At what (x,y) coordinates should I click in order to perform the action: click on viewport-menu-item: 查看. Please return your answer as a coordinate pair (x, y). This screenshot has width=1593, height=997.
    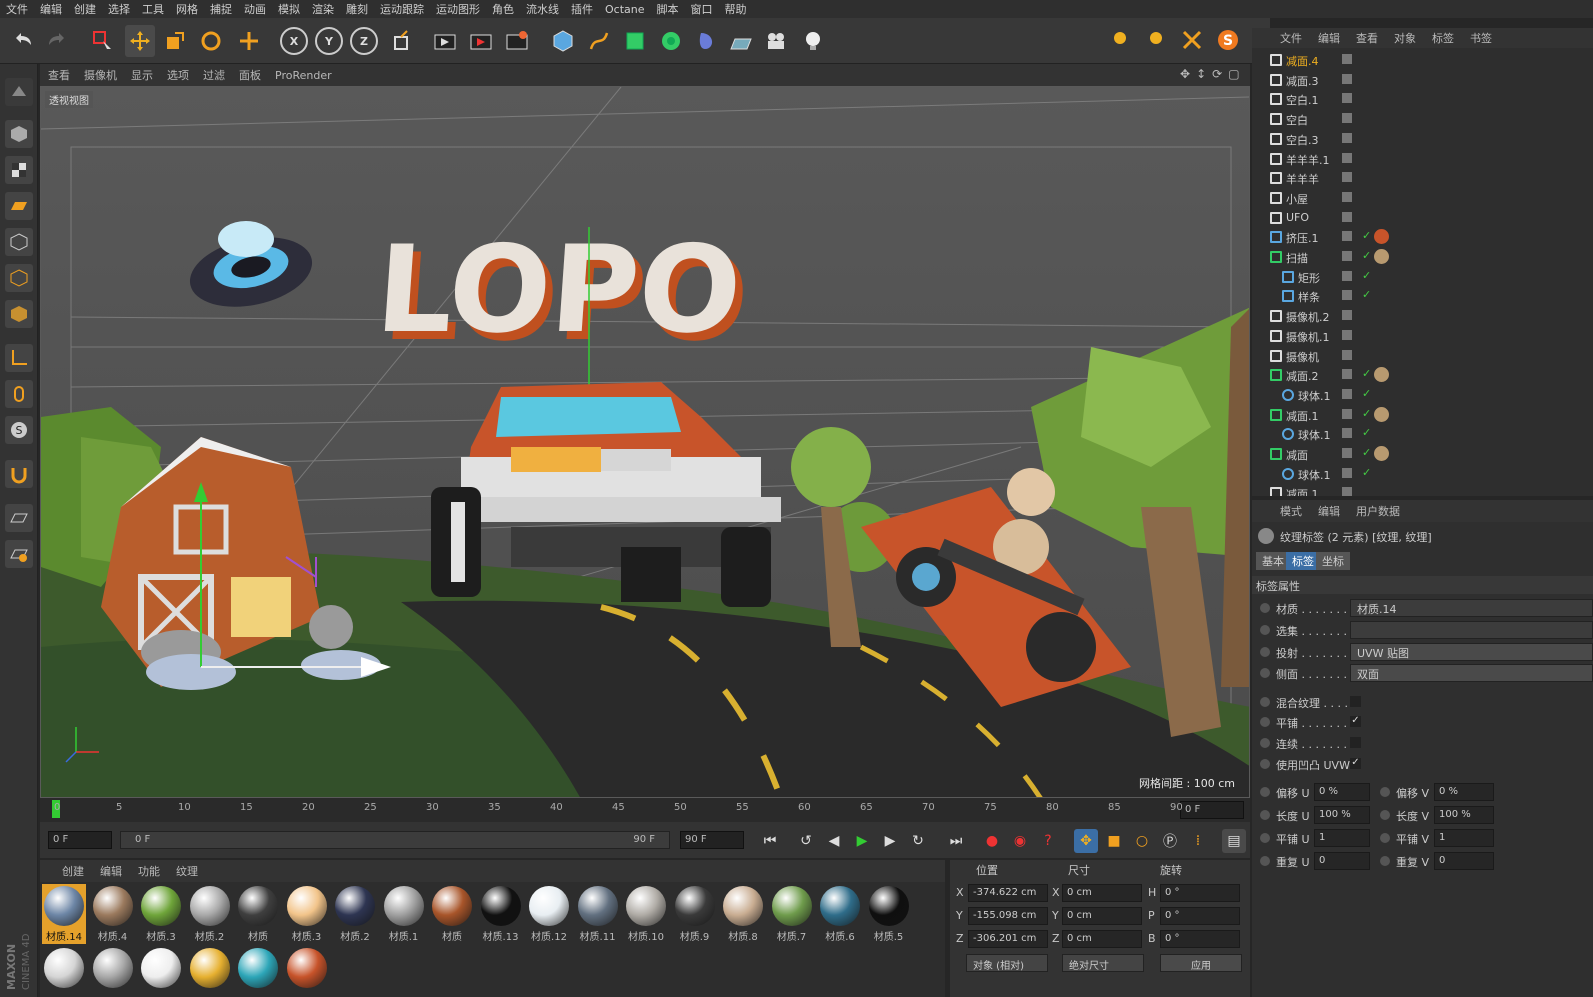
    Looking at the image, I should click on (59, 75).